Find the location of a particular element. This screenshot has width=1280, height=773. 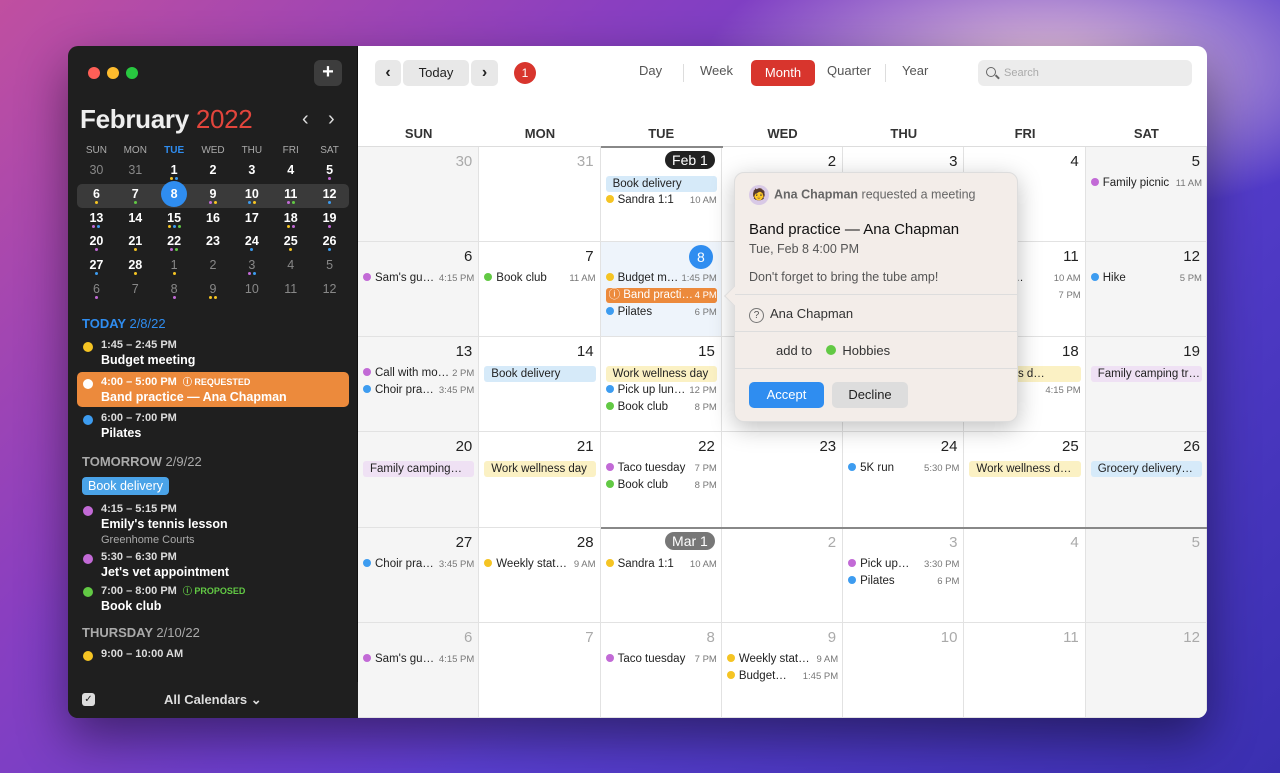

calendar-event: Pick up lun… 12 PM is located at coordinates (661, 391).